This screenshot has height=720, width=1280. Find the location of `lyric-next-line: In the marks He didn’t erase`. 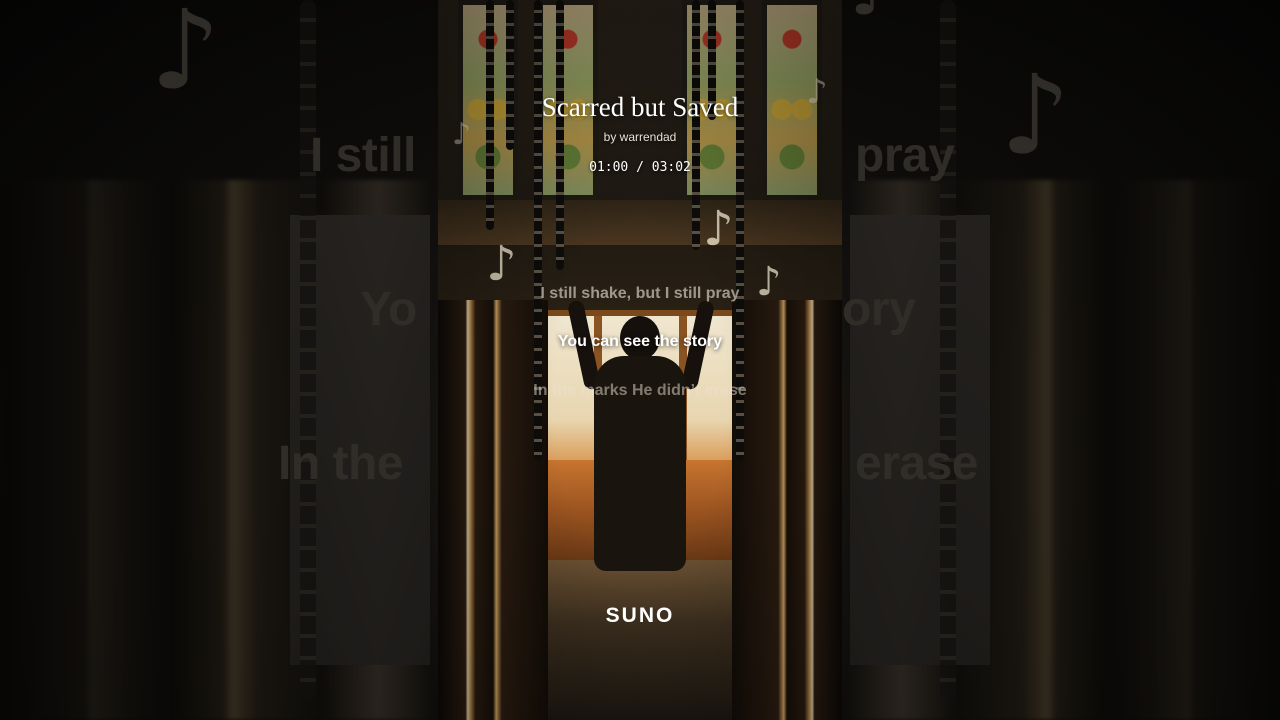

lyric-next-line: In the marks He didn’t erase is located at coordinates (640, 390).